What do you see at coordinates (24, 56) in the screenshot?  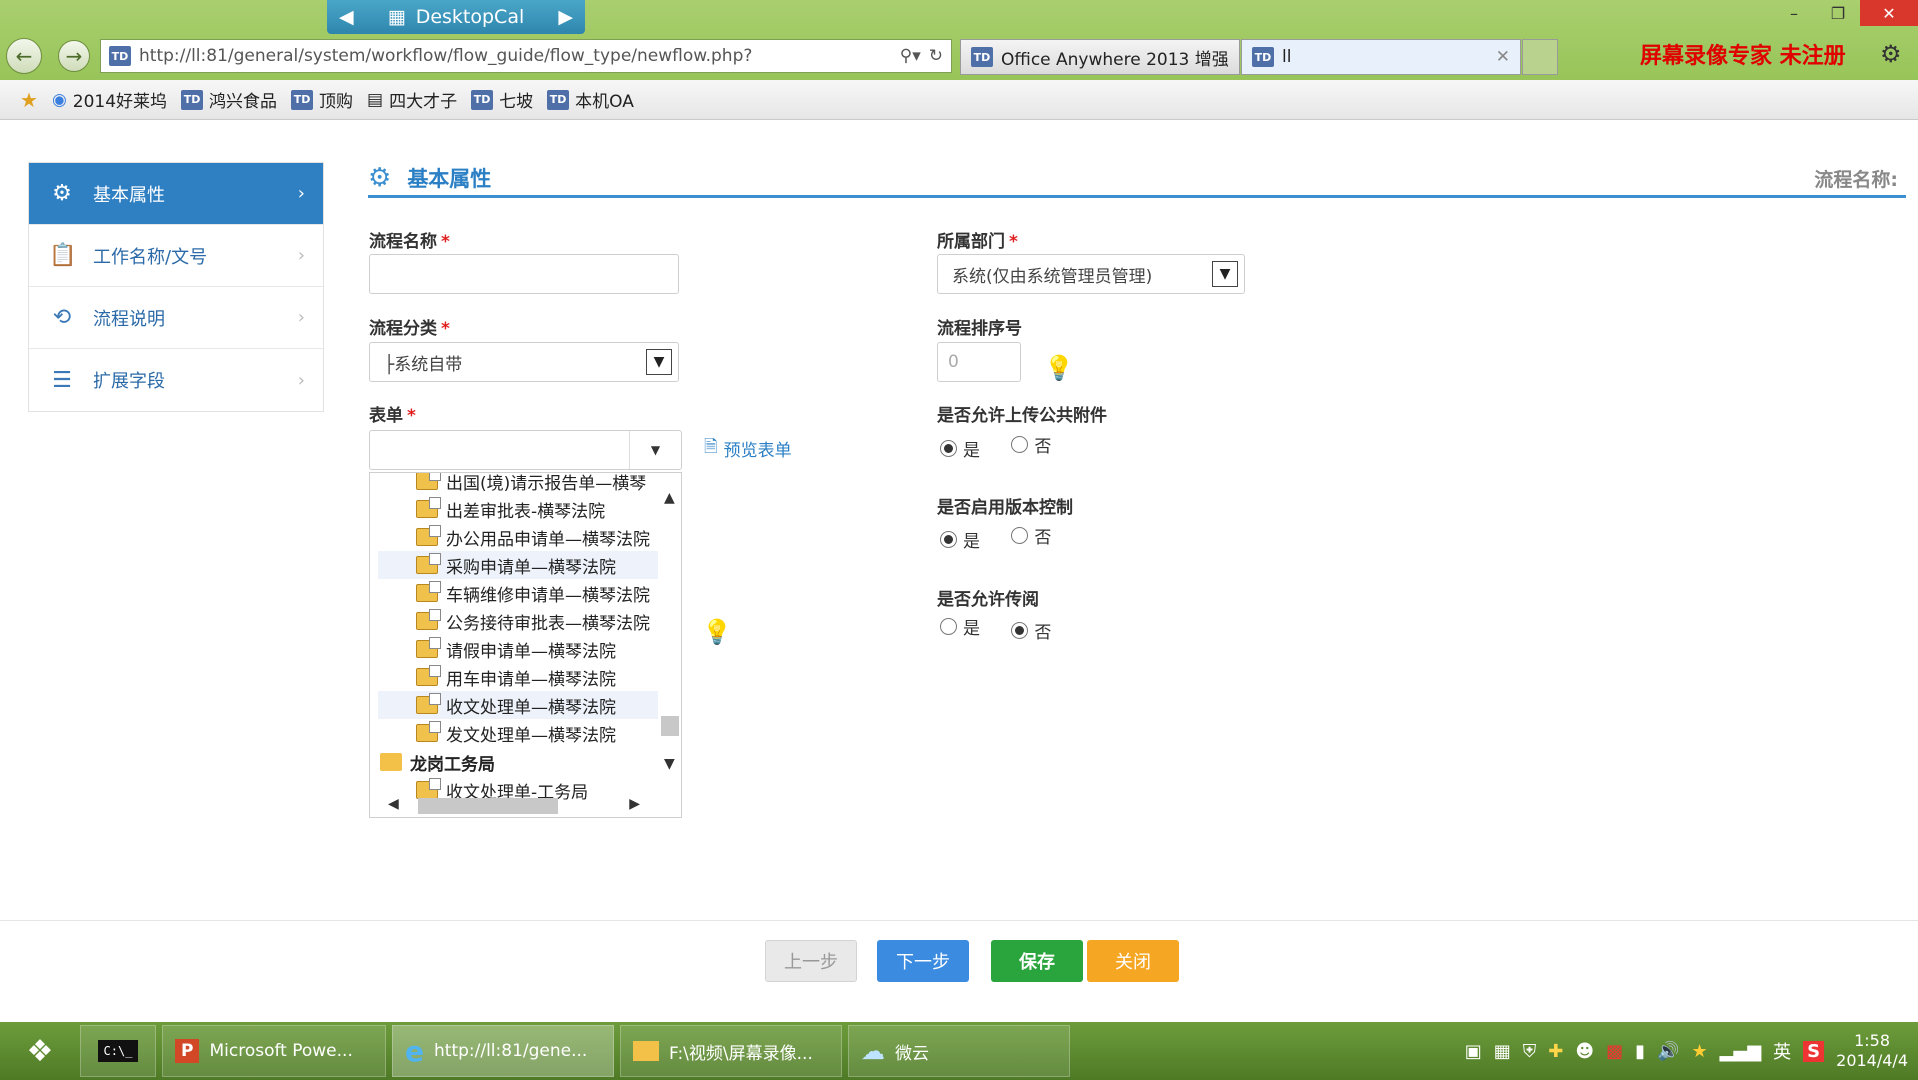 I see `back-button: ←` at bounding box center [24, 56].